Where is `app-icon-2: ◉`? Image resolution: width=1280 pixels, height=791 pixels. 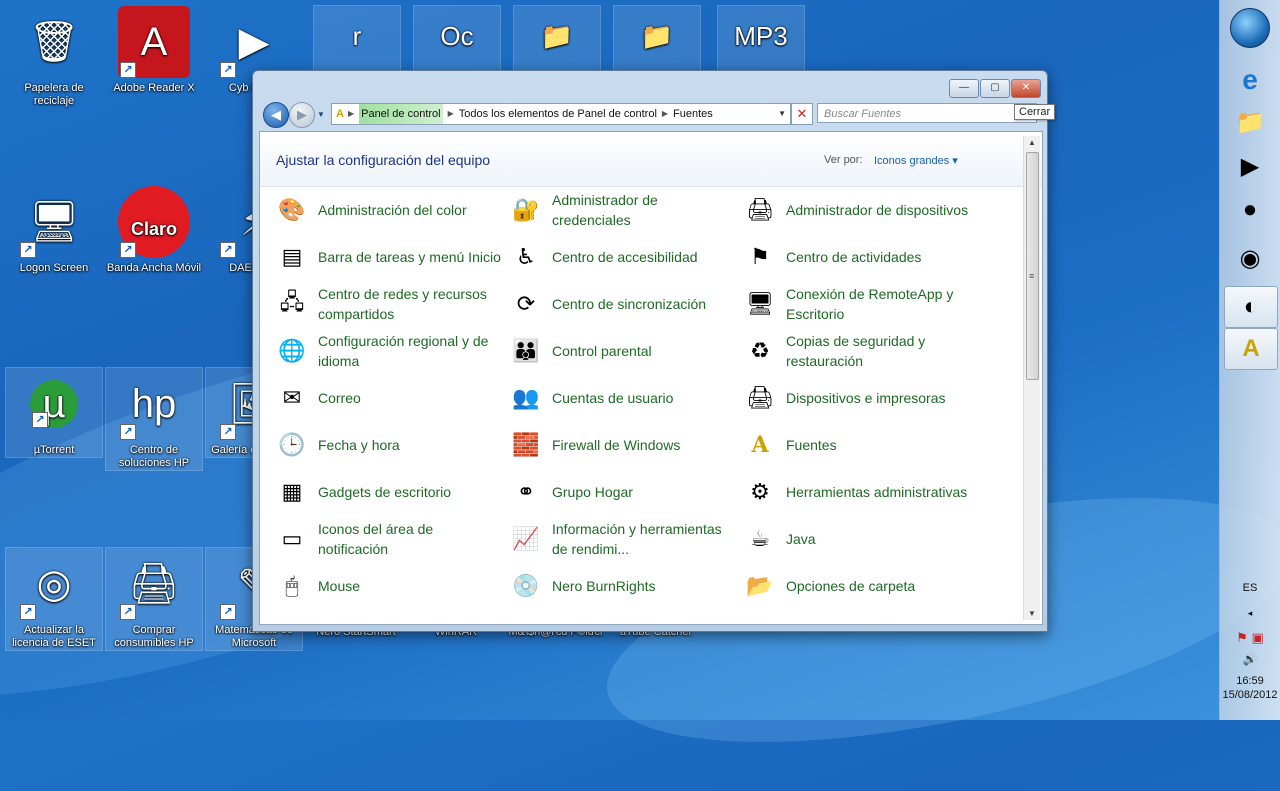 app-icon-2: ◉ is located at coordinates (1250, 258).